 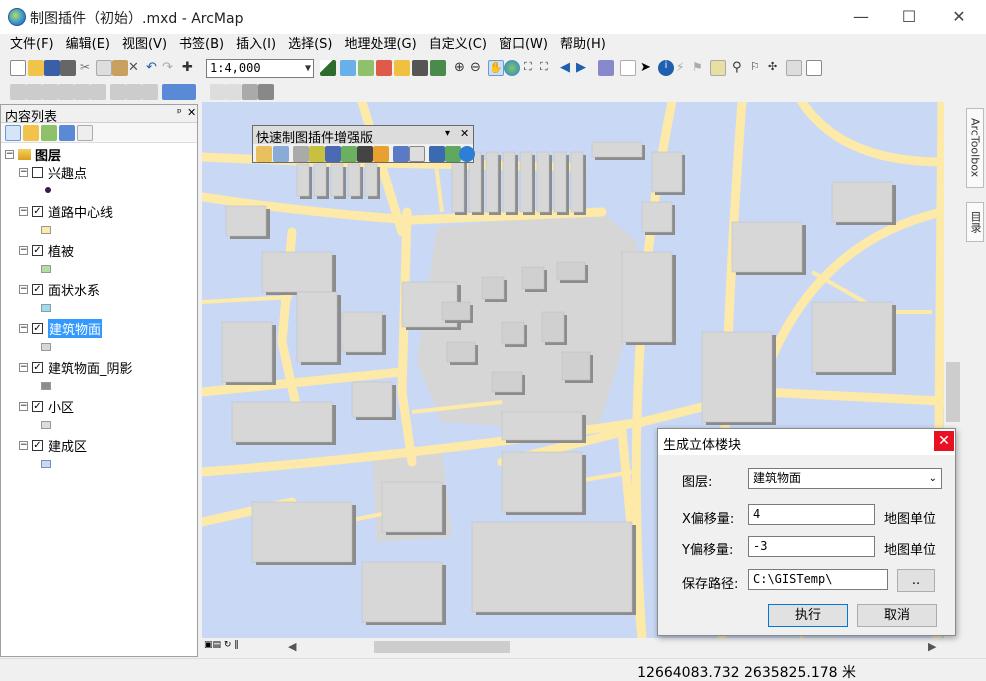 I want to click on copy-icon, so click(x=104, y=68).